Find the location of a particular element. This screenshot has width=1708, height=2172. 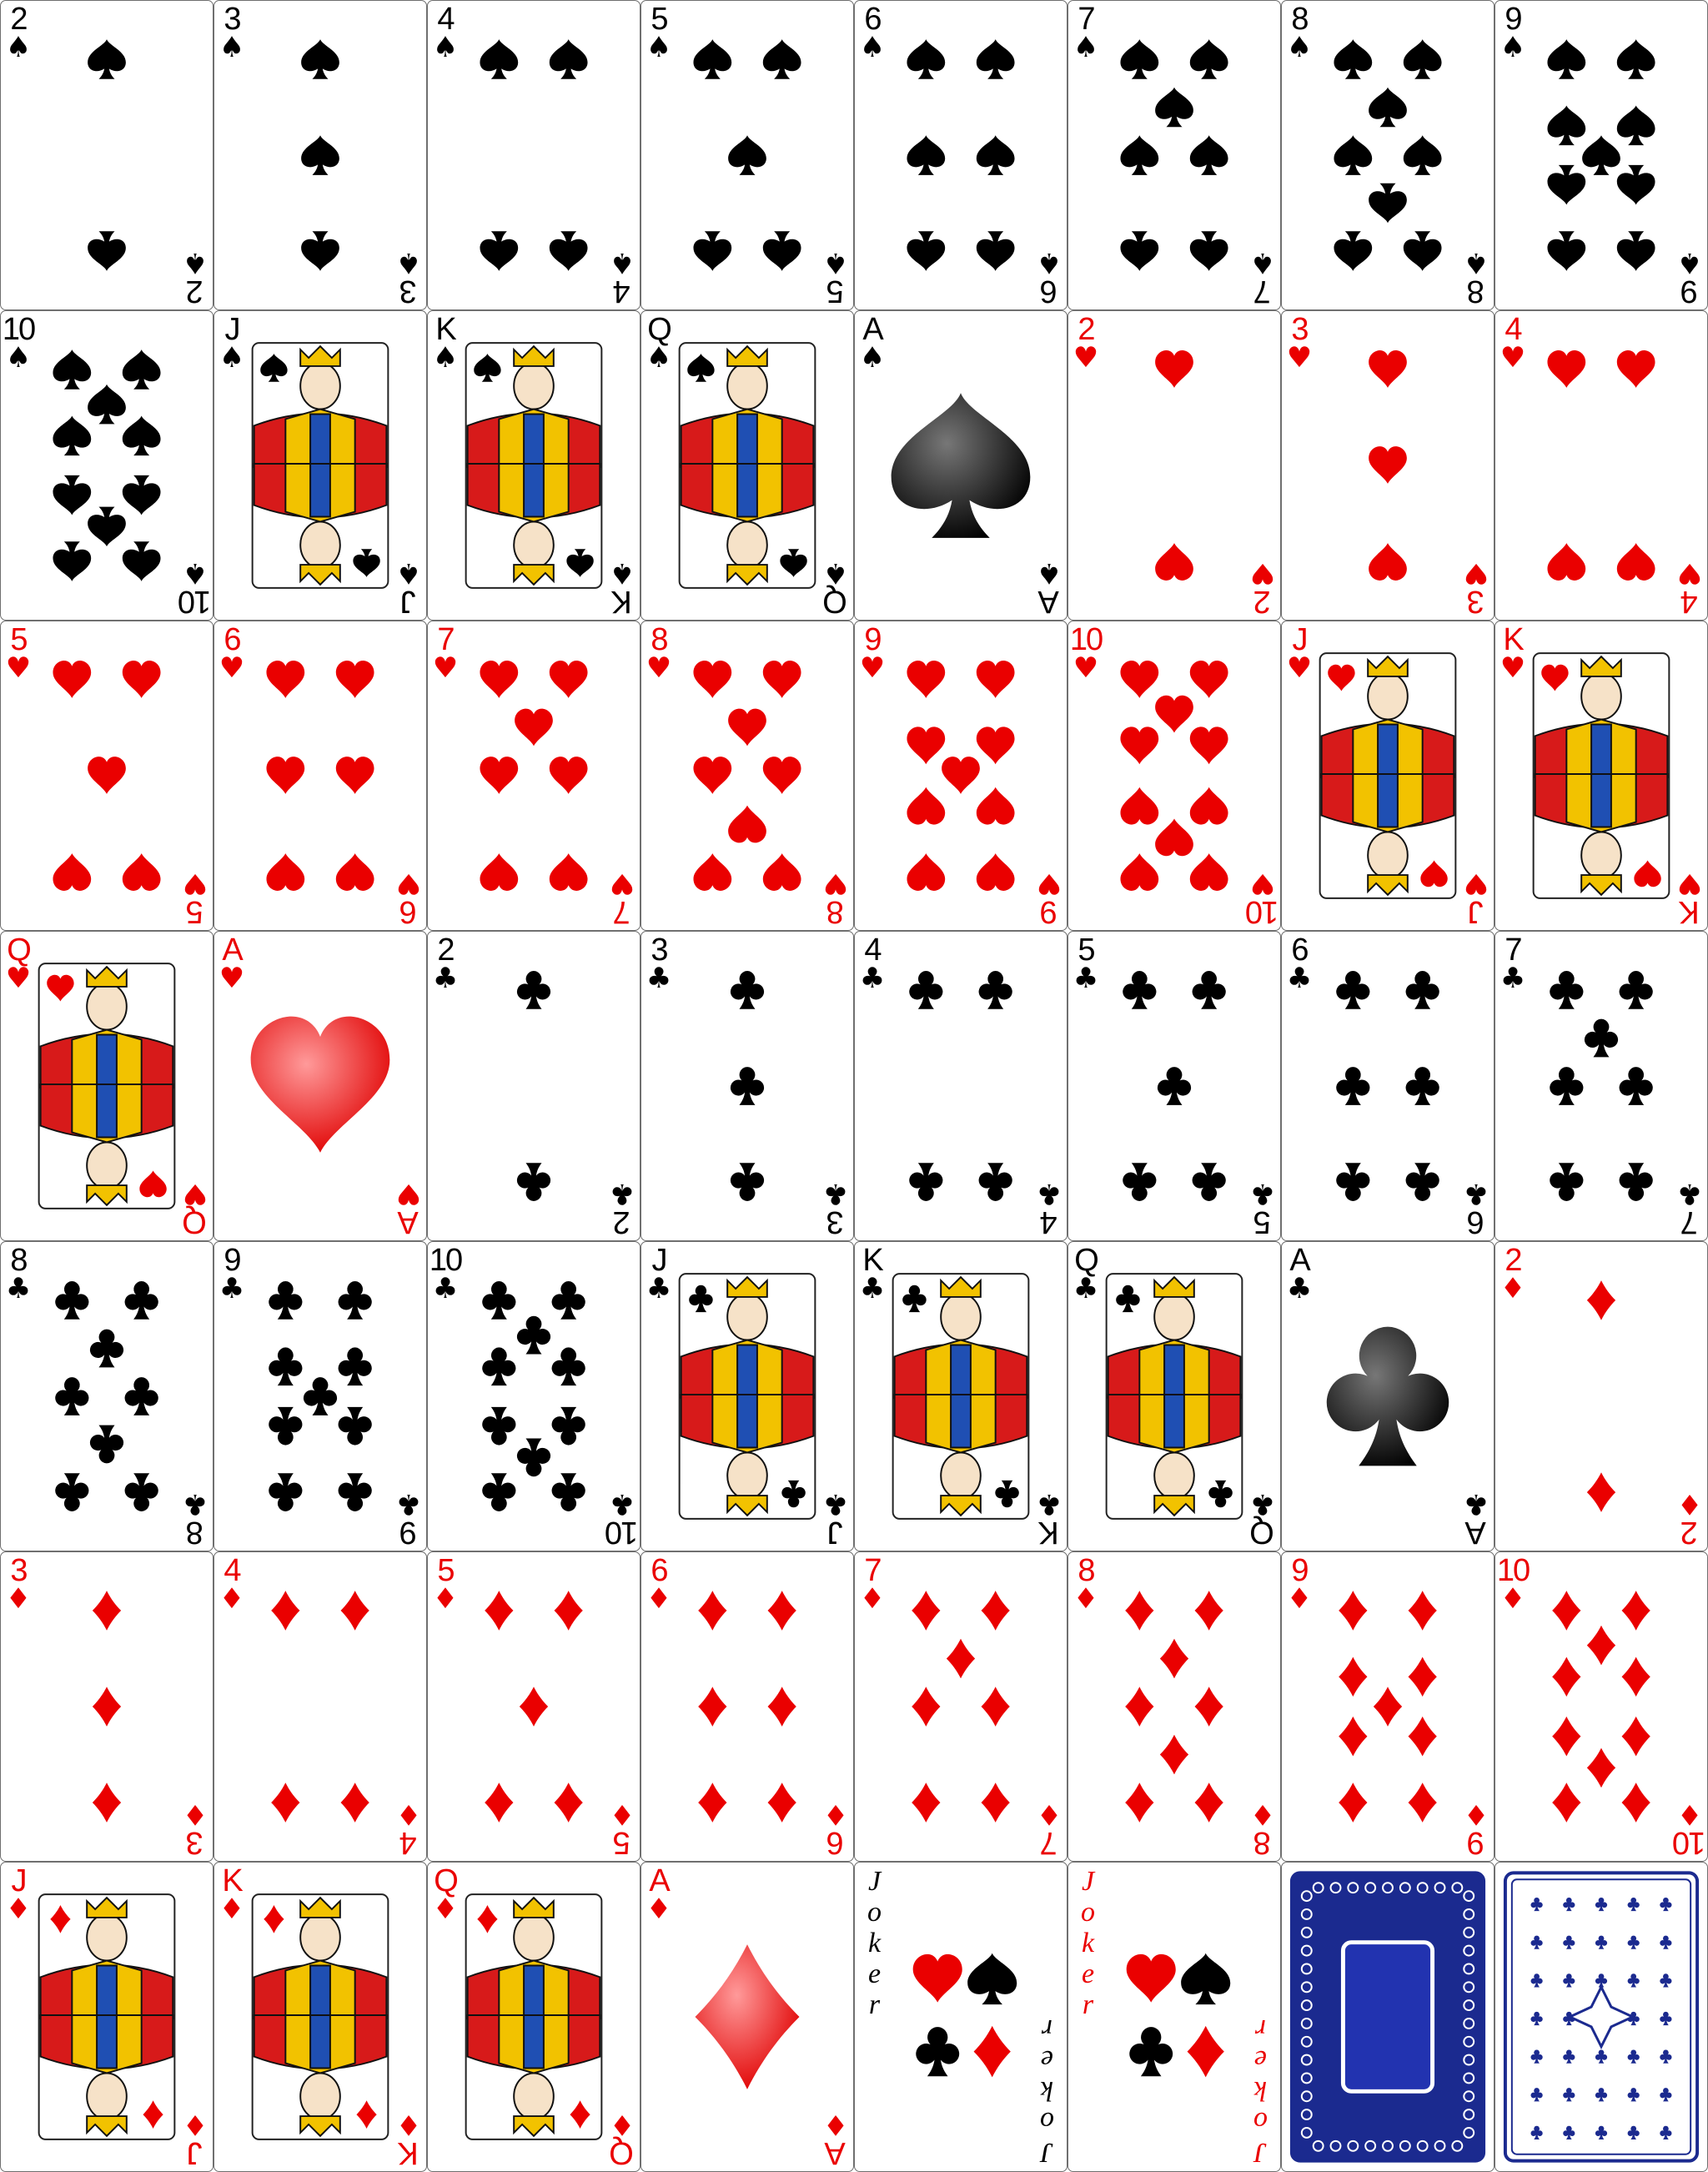

card-3-of-hearts: 3 ♥ 3 ♥ is located at coordinates (1387, 465).